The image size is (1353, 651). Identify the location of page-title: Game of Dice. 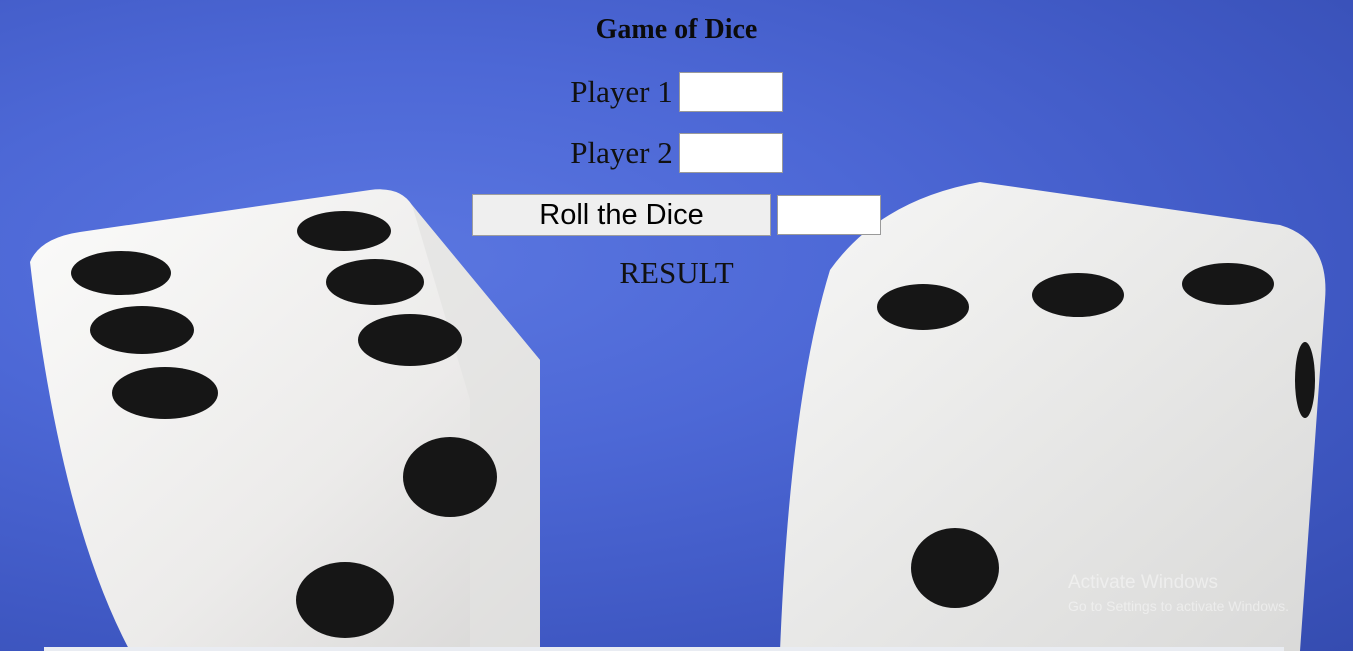
(676, 29).